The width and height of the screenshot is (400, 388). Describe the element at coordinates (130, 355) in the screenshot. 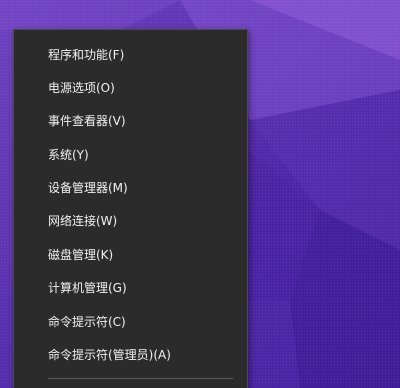

I see `menu-item-command-prompt-admin: 命令提示符(管理员)(A)` at that location.